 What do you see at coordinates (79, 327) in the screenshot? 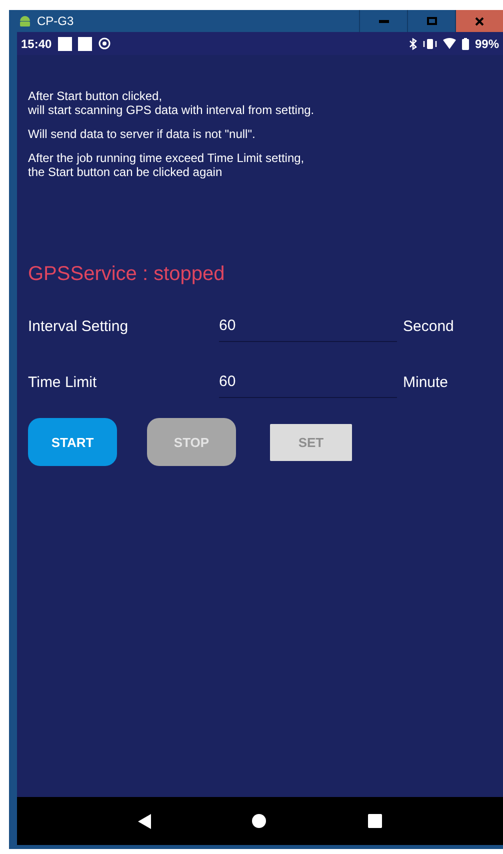
I see `setting-label: Interval Setting` at bounding box center [79, 327].